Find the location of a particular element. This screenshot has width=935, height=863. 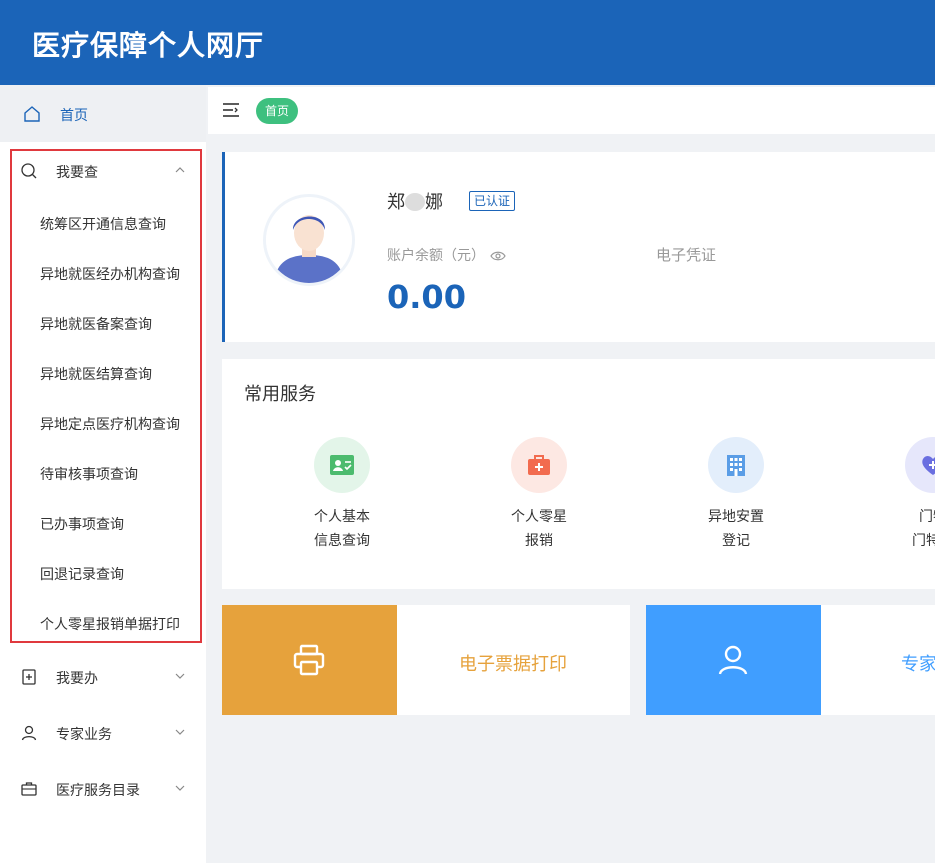

service-label: 门特 is located at coordinates (927, 517).